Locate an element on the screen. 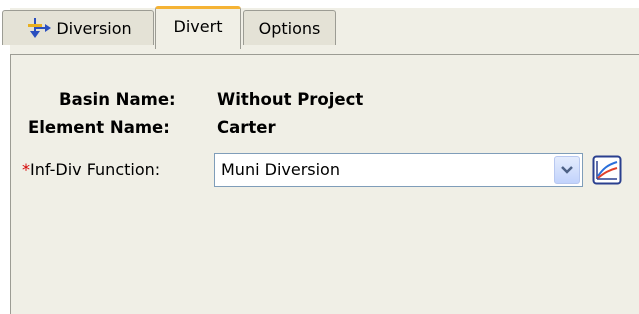 Image resolution: width=639 pixels, height=314 pixels. chevron-down-icon is located at coordinates (567, 170).